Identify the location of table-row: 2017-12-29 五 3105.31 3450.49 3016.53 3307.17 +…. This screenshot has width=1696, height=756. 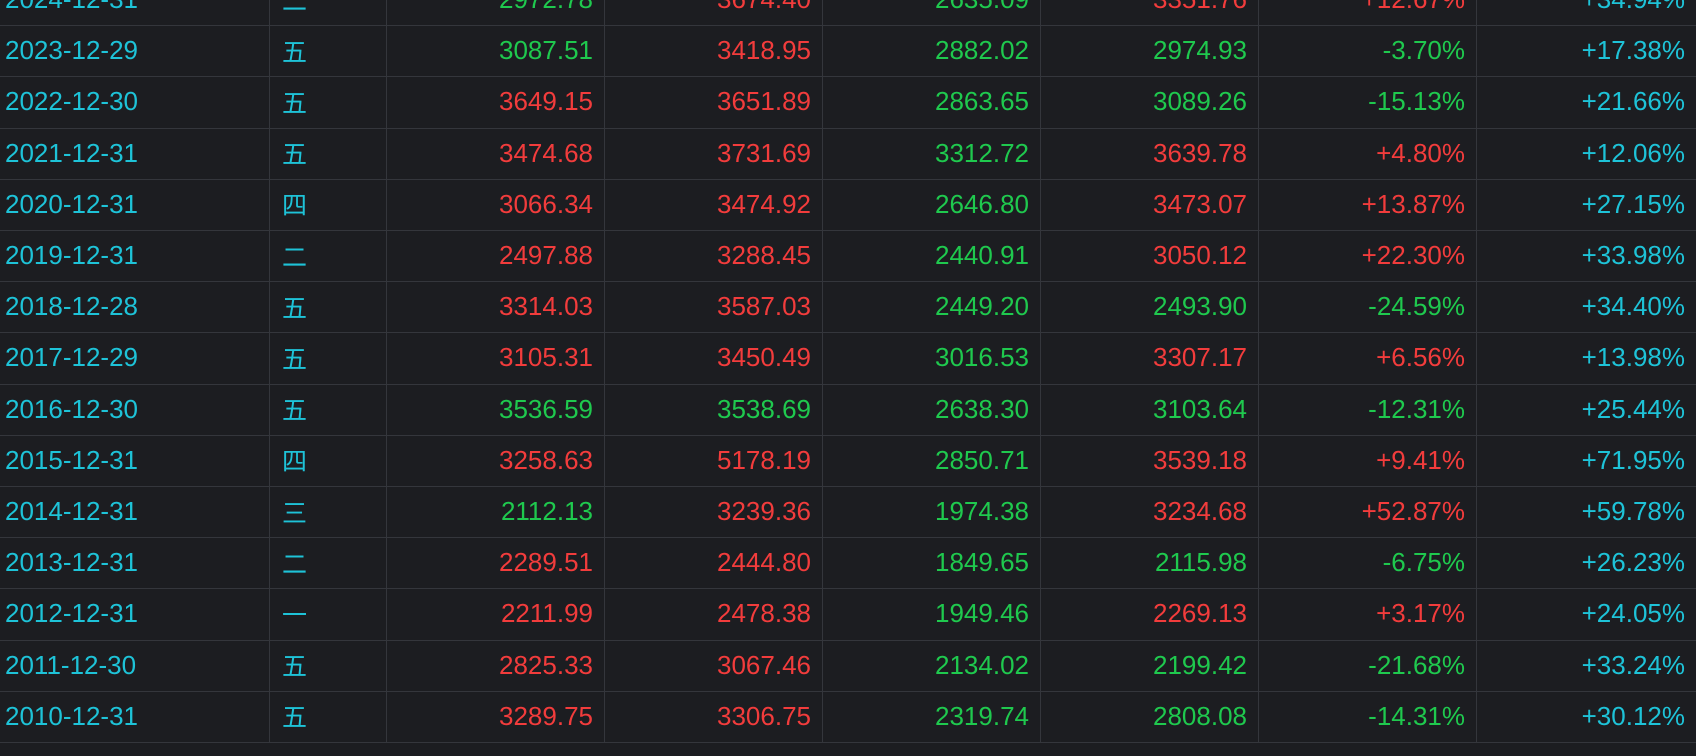
(848, 359).